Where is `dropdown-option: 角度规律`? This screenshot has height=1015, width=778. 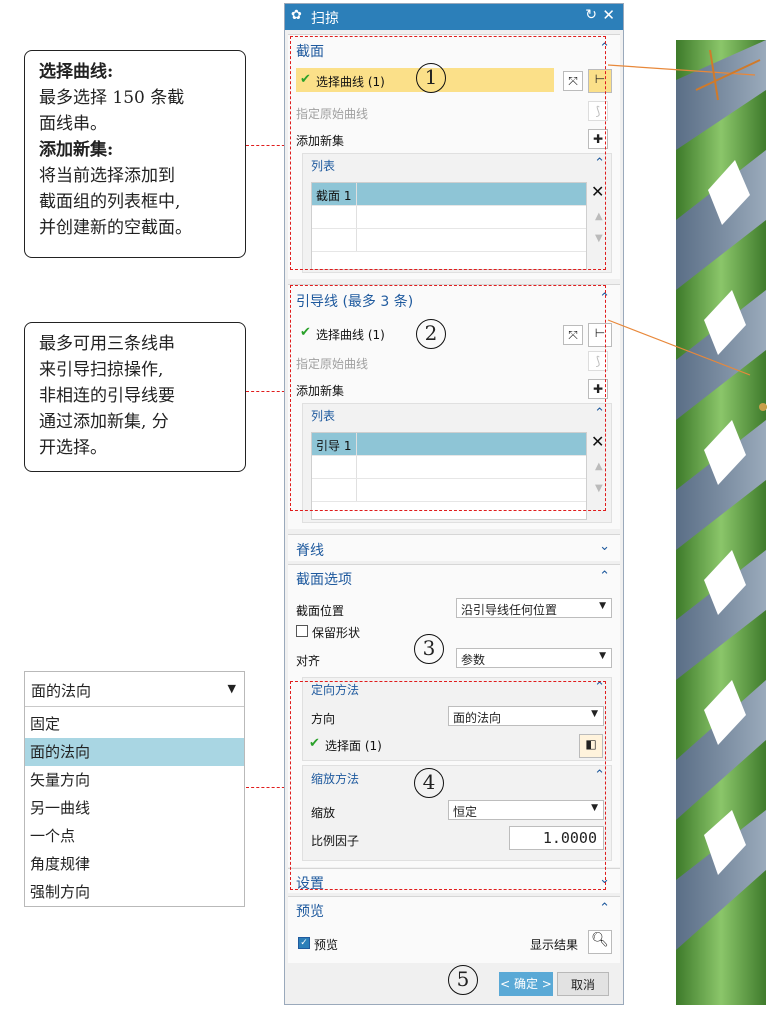
dropdown-option: 角度规律 is located at coordinates (134, 864).